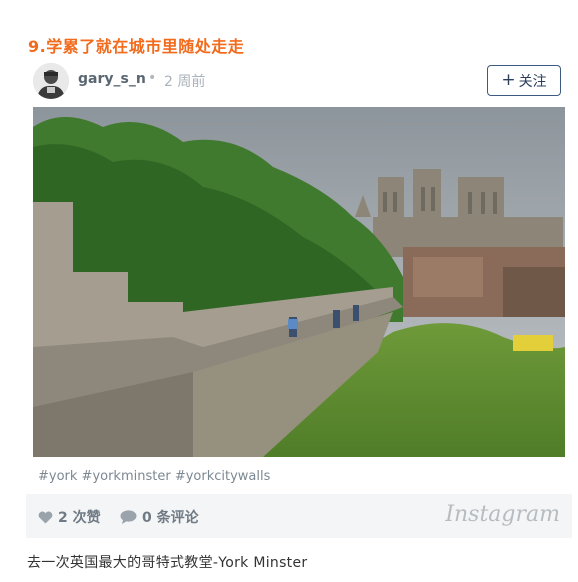 The height and width of the screenshot is (582, 578). Describe the element at coordinates (508, 80) in the screenshot. I see `plus-icon: +` at that location.